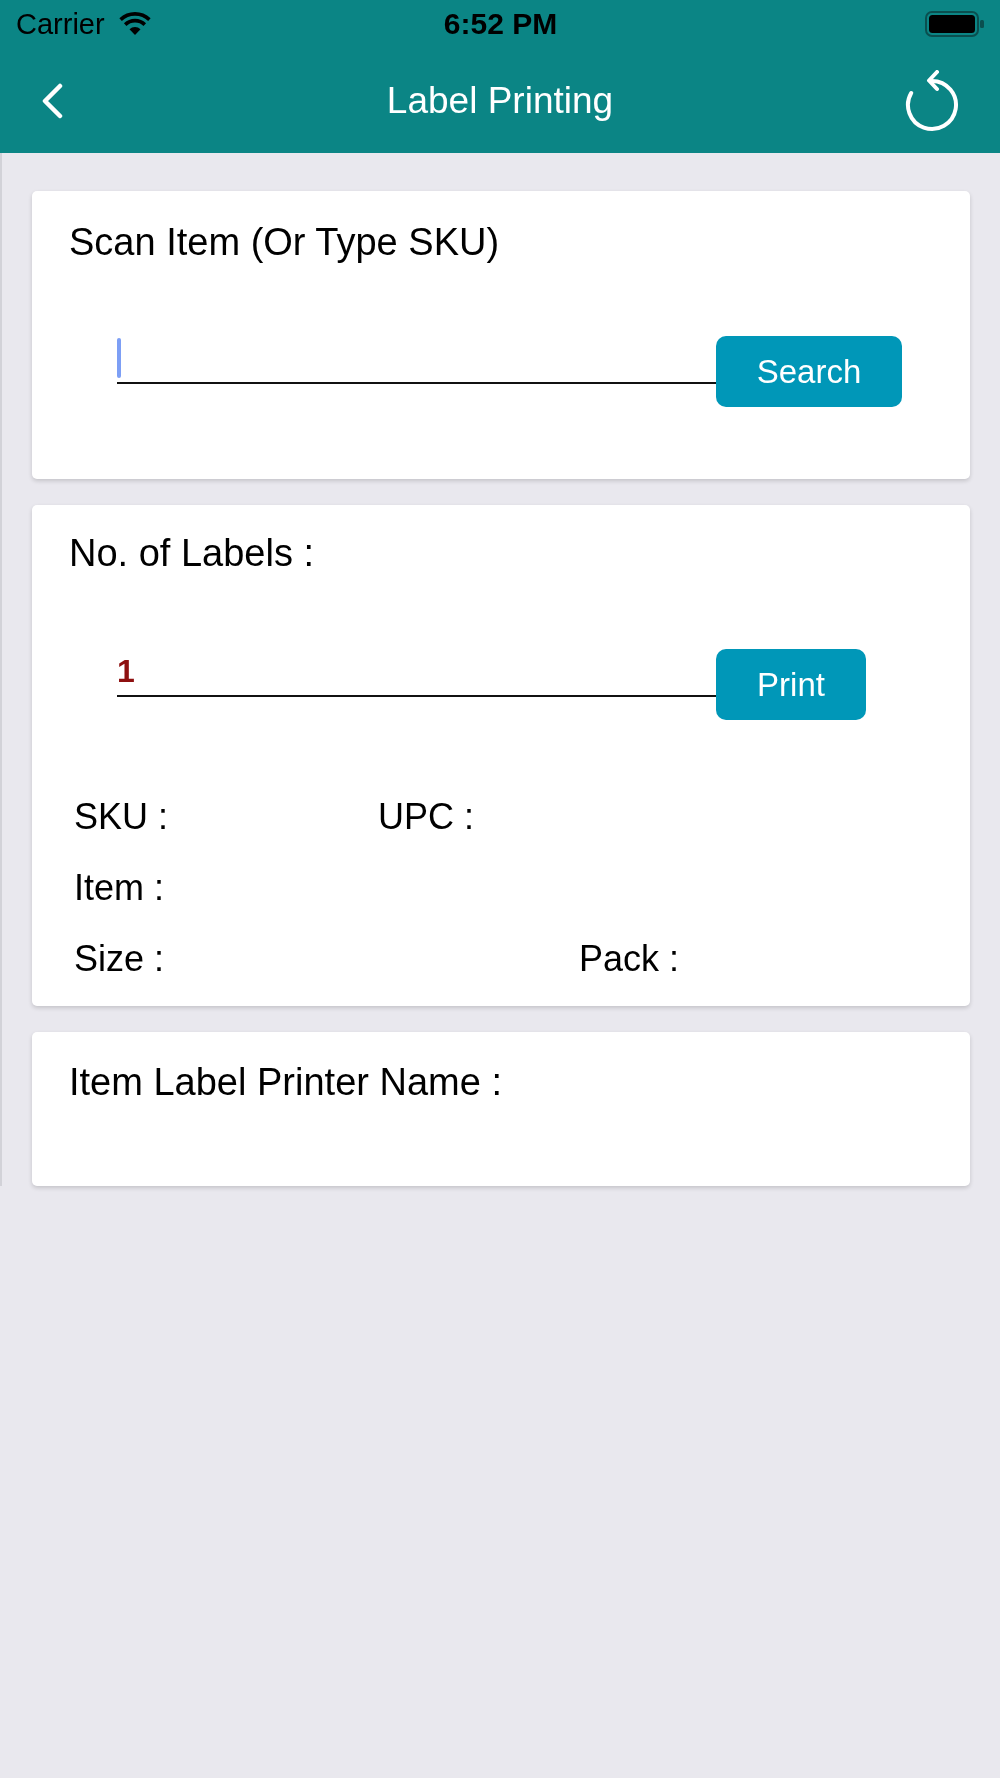 The height and width of the screenshot is (1778, 1000). I want to click on sku-input, so click(416, 360).